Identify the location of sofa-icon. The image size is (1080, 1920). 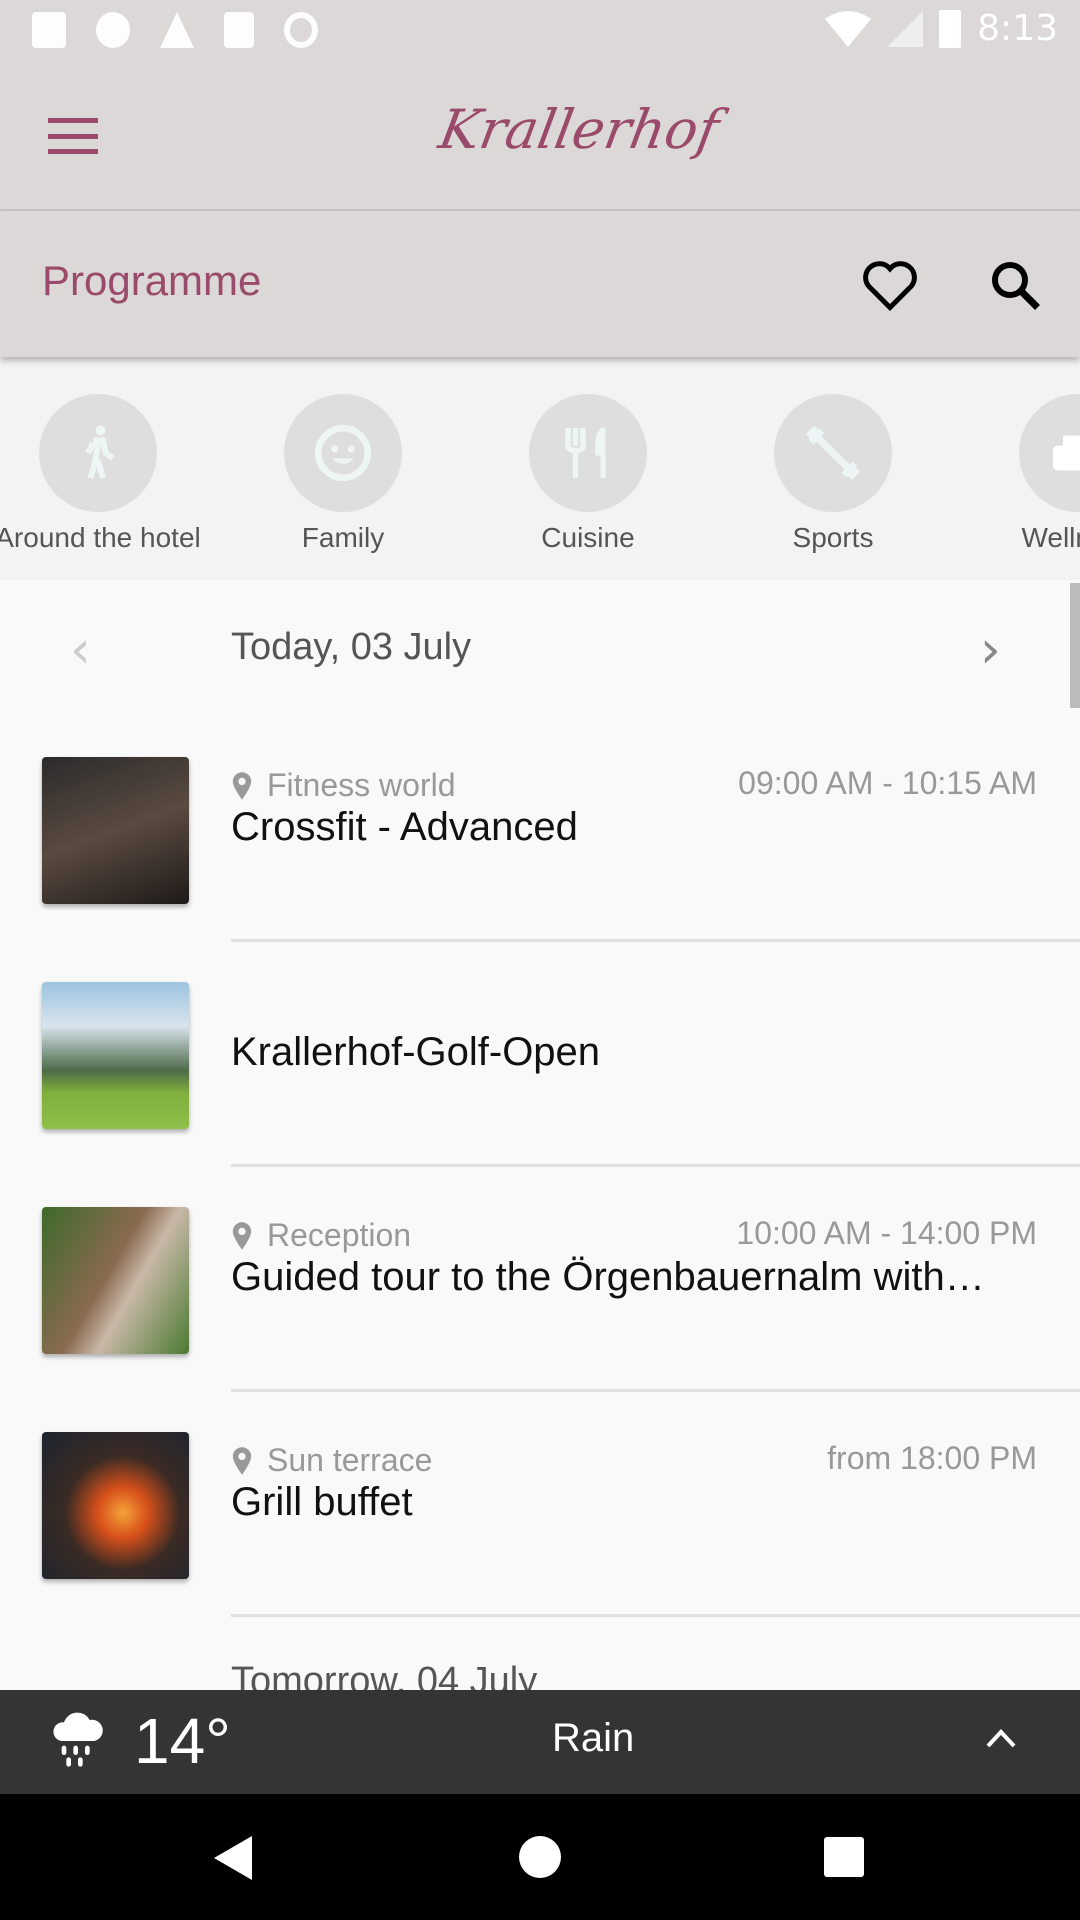
(1066, 453).